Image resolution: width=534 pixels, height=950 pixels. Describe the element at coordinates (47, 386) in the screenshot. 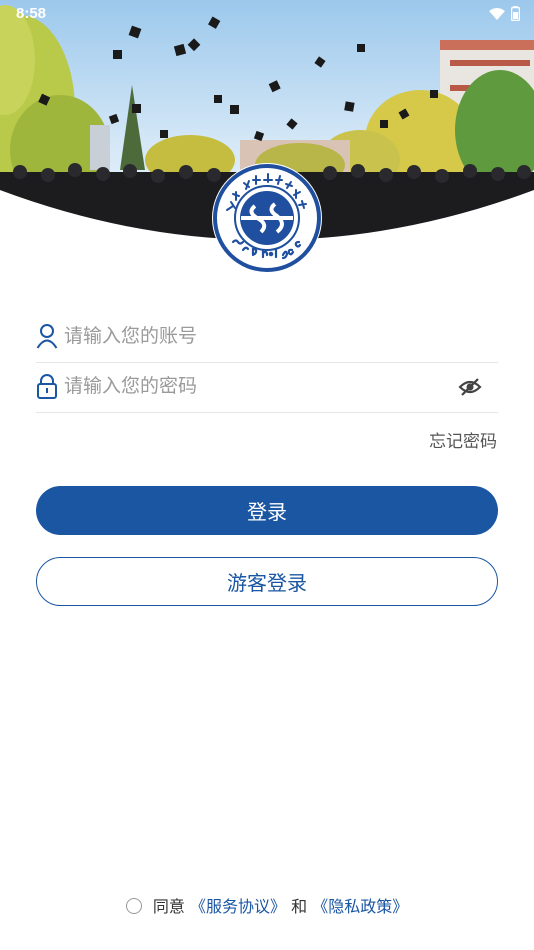

I see `lock-icon` at that location.